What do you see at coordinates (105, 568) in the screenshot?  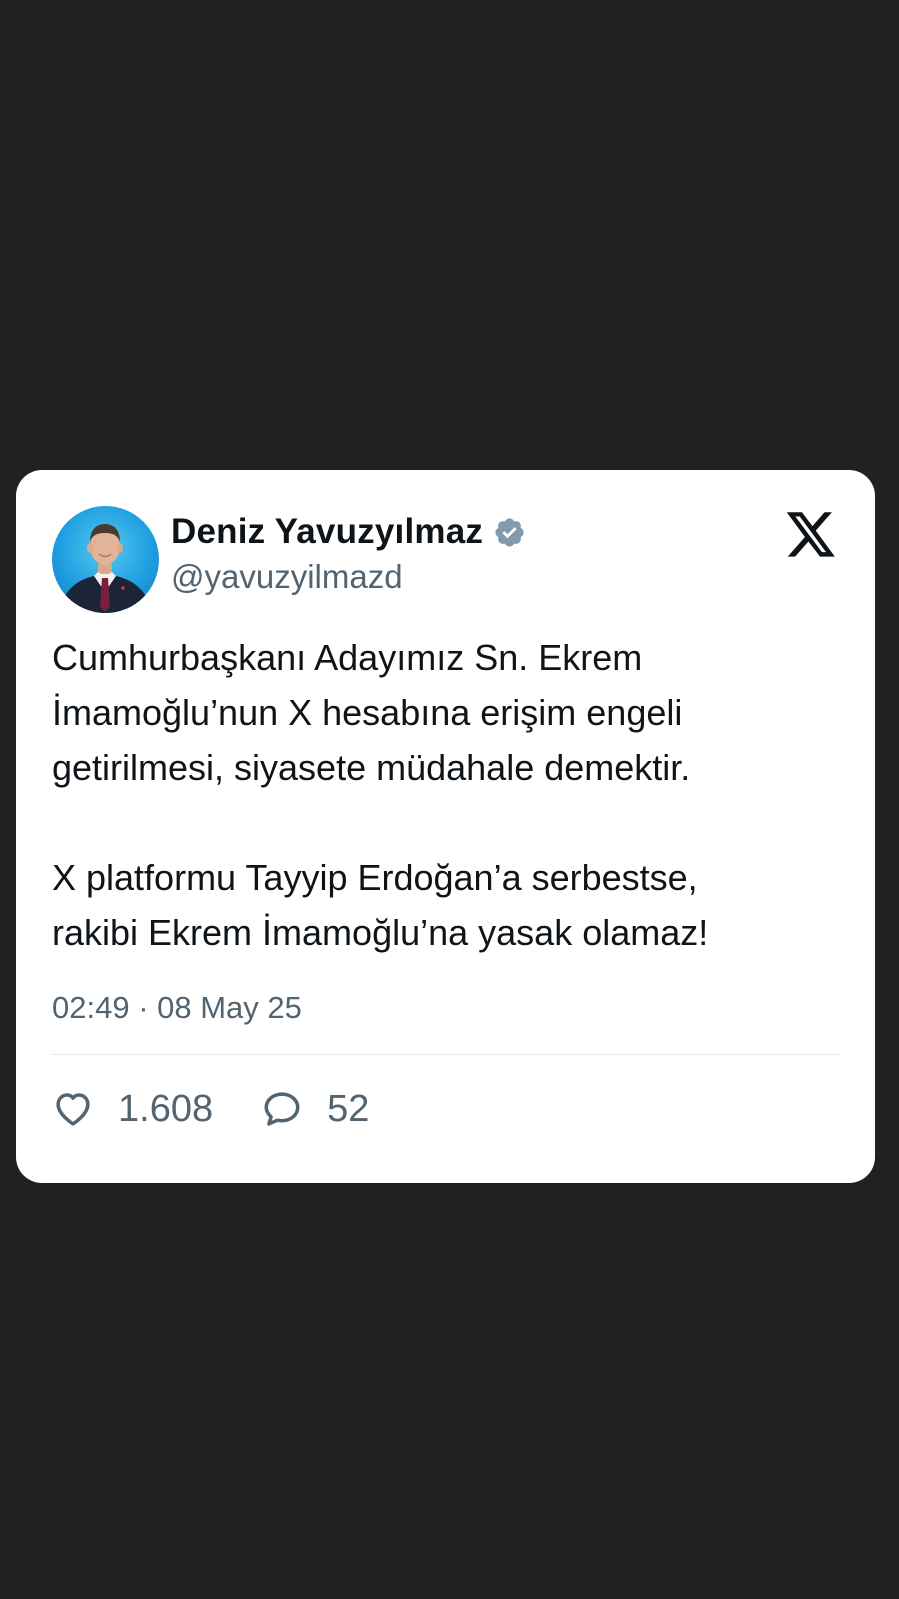 I see `avatar-portrait` at bounding box center [105, 568].